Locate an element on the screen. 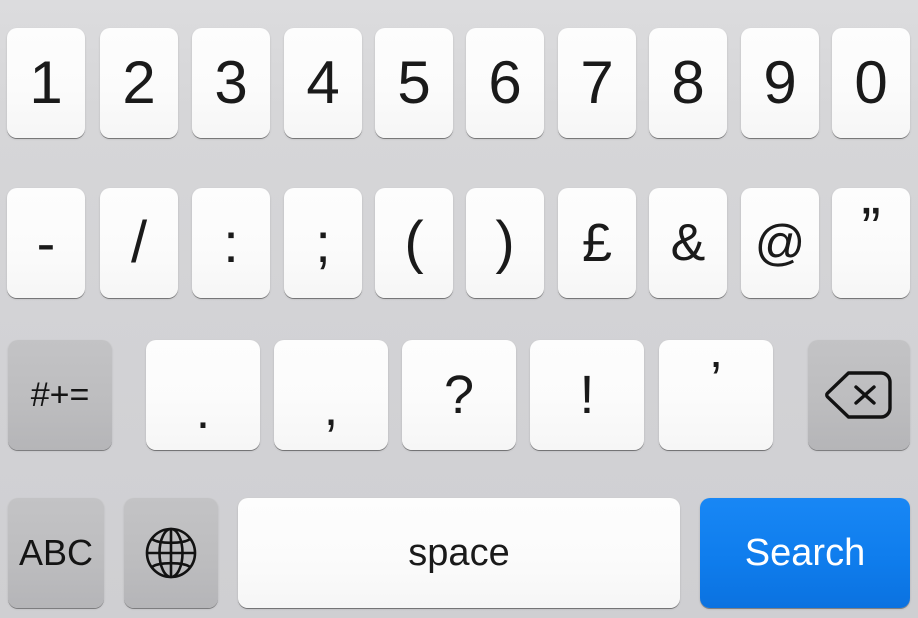 This screenshot has width=918, height=618. key-double-quote: ” is located at coordinates (871, 243).